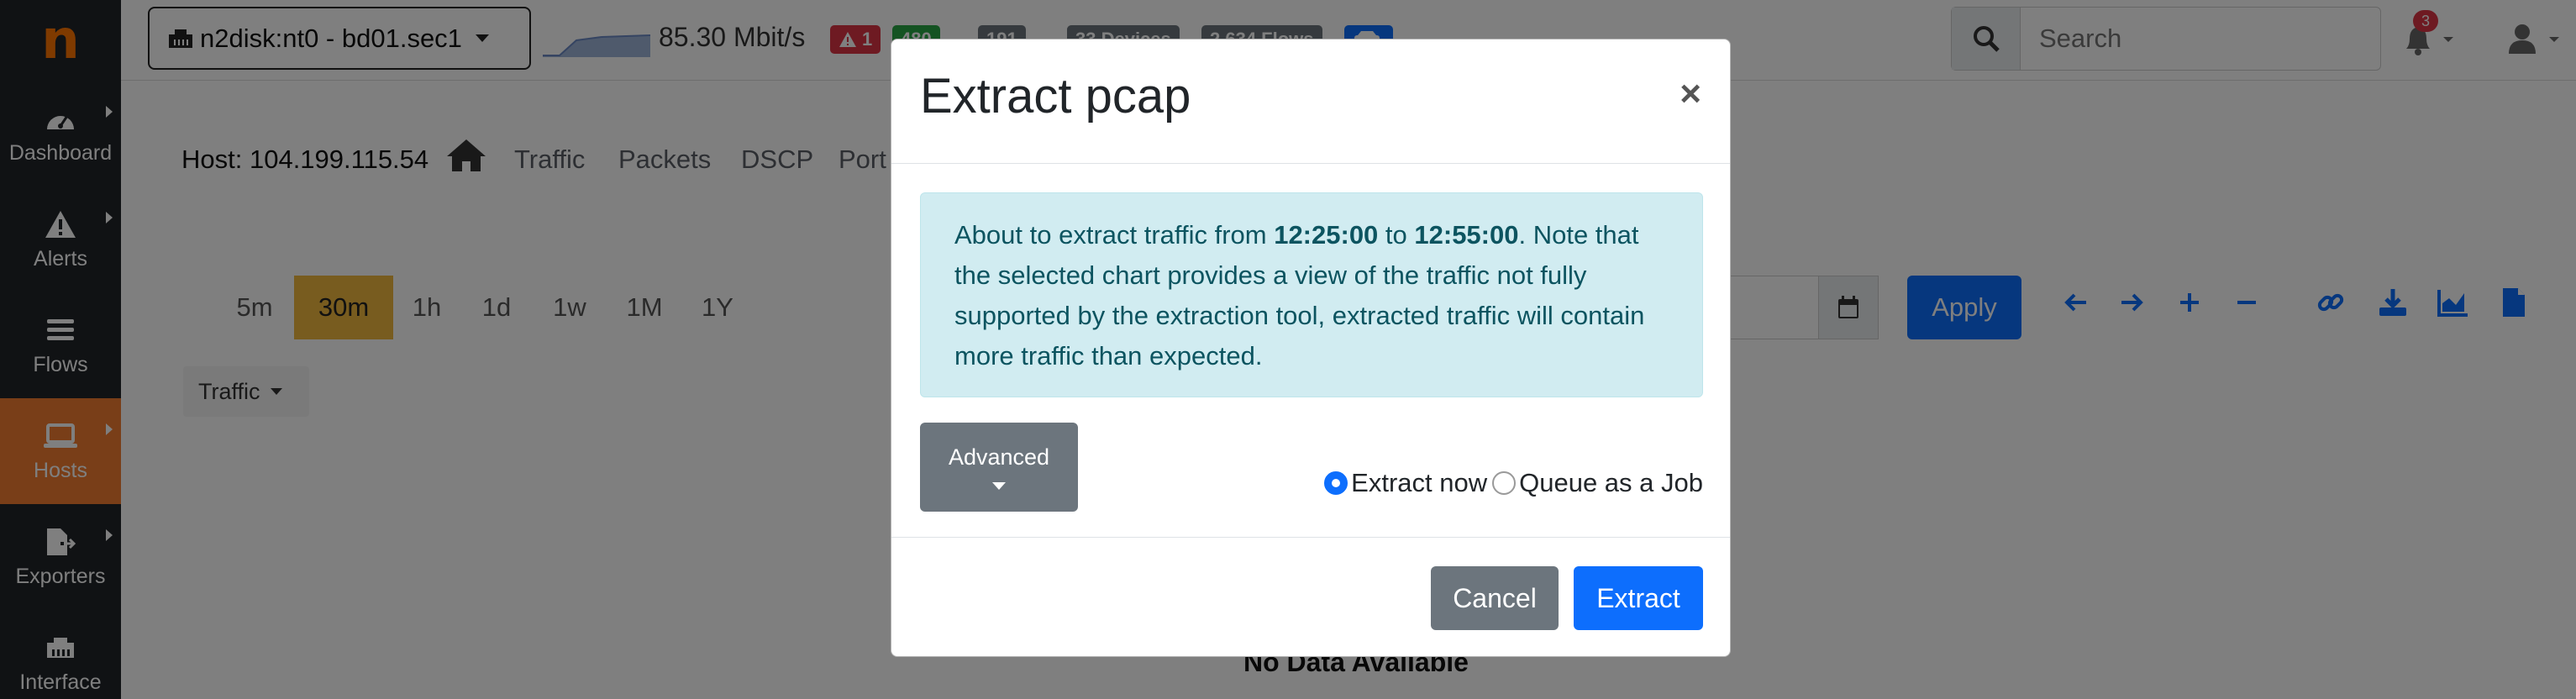 The image size is (2576, 699). I want to click on extraction-mode-options: Extract now Queue as a Job, so click(1513, 483).